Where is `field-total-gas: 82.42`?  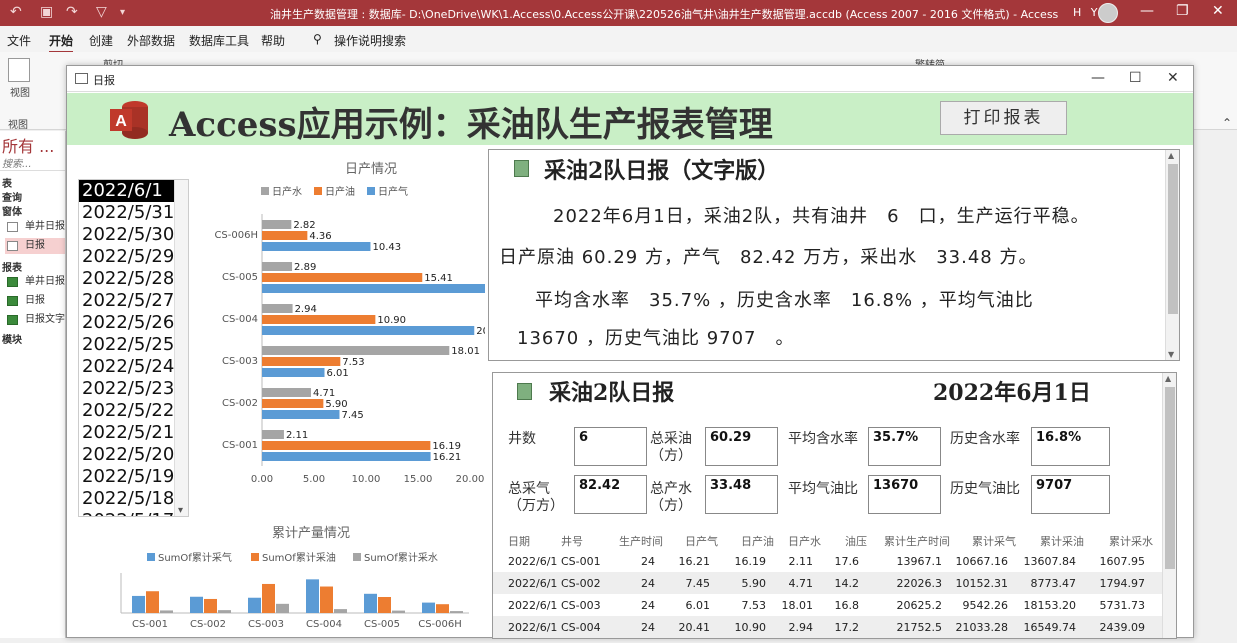 field-total-gas: 82.42 is located at coordinates (610, 494).